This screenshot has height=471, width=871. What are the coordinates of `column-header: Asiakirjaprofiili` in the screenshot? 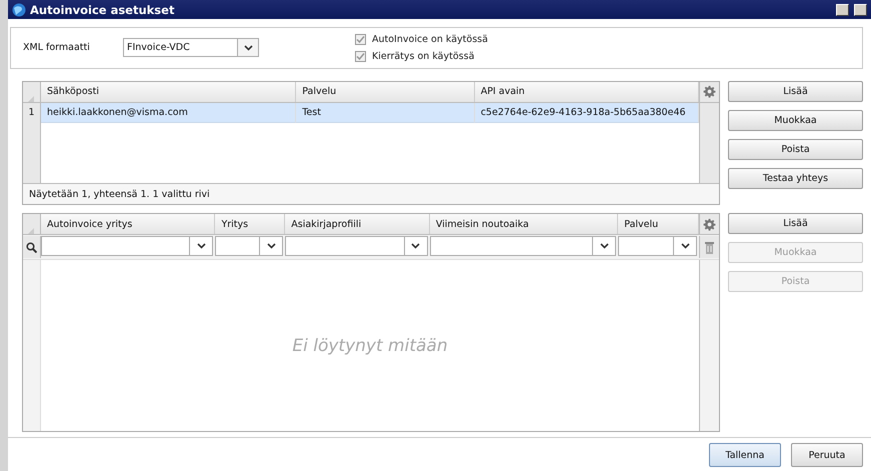 It's located at (357, 224).